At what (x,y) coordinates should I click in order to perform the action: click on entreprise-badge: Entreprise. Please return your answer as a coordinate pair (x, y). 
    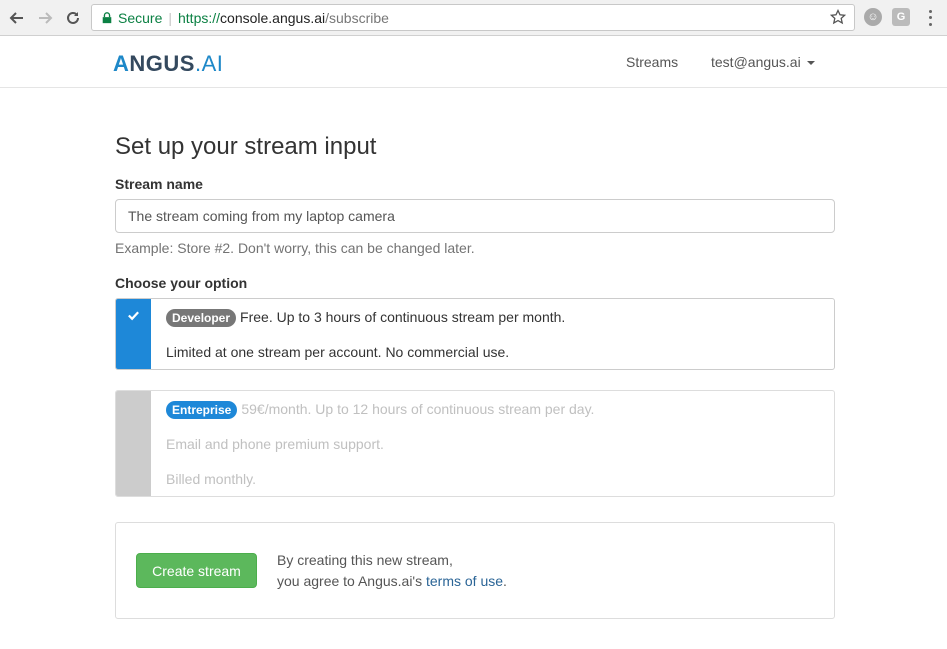
    Looking at the image, I should click on (202, 410).